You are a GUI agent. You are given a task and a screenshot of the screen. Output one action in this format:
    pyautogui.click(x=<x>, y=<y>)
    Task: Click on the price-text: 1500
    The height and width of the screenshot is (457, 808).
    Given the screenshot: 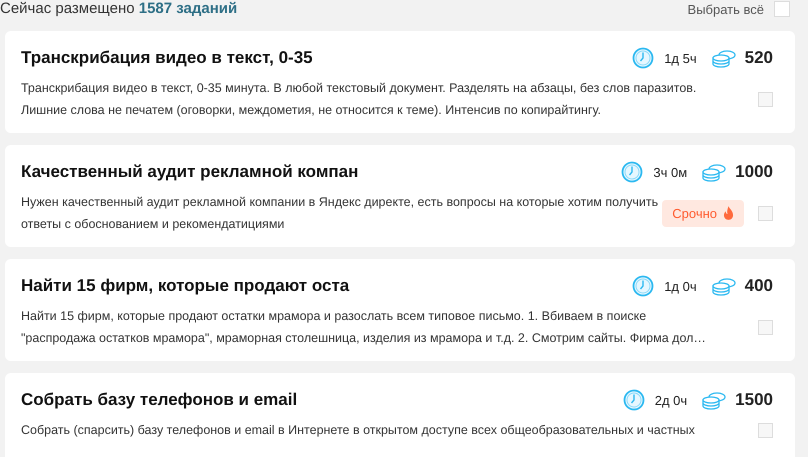 What is the action you would take?
    pyautogui.click(x=754, y=400)
    